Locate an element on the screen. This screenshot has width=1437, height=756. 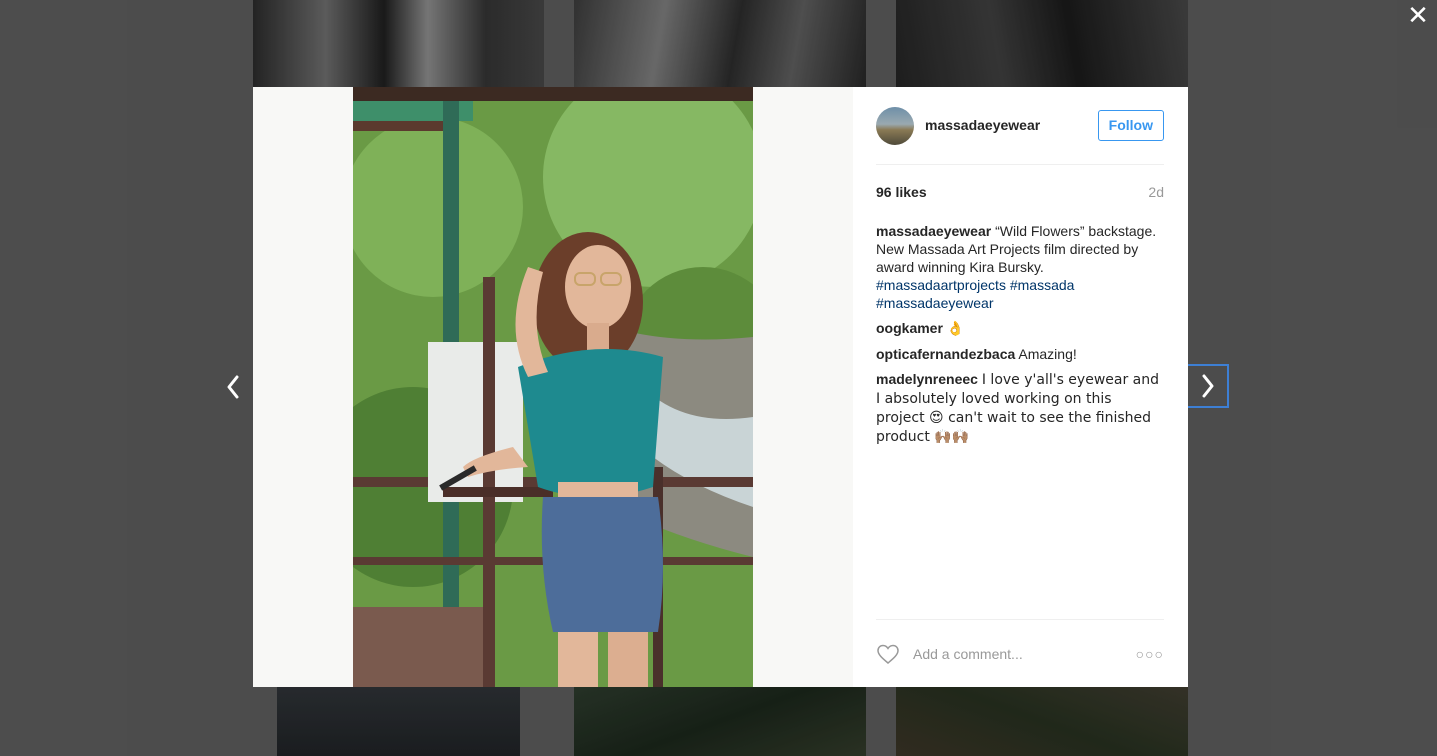
avatar is located at coordinates (895, 126).